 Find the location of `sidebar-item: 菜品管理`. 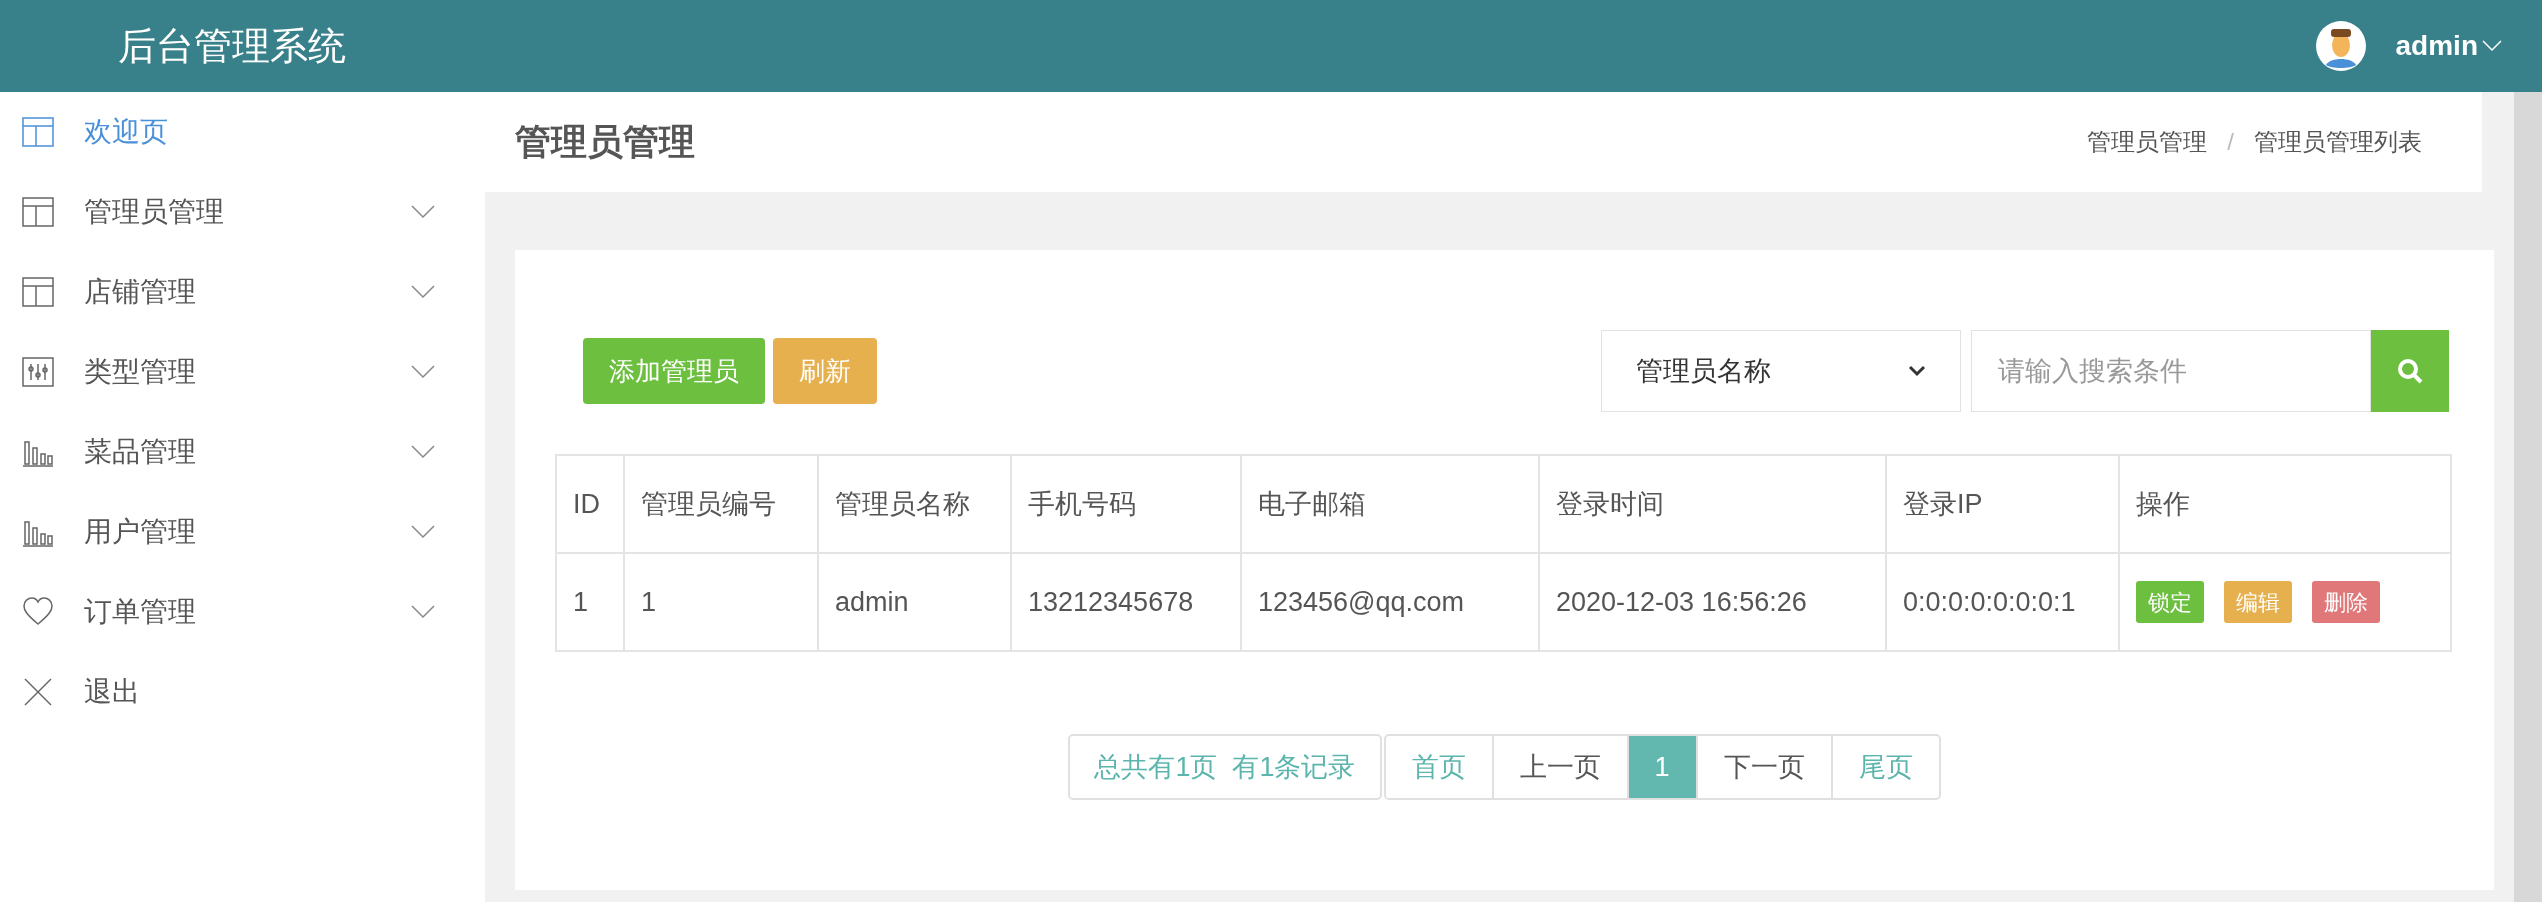

sidebar-item: 菜品管理 is located at coordinates (242, 452).